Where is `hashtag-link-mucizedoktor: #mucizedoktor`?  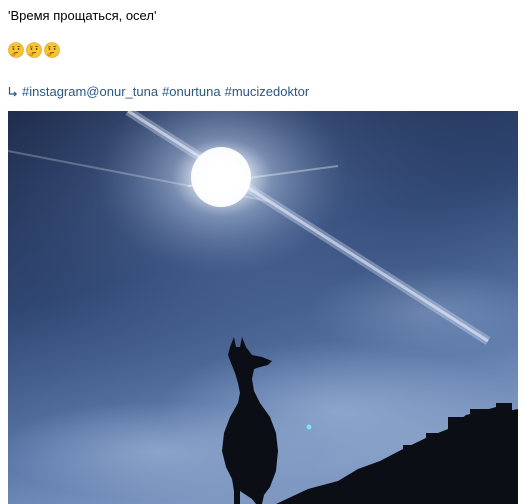
hashtag-link-mucizedoktor: #mucizedoktor is located at coordinates (267, 92).